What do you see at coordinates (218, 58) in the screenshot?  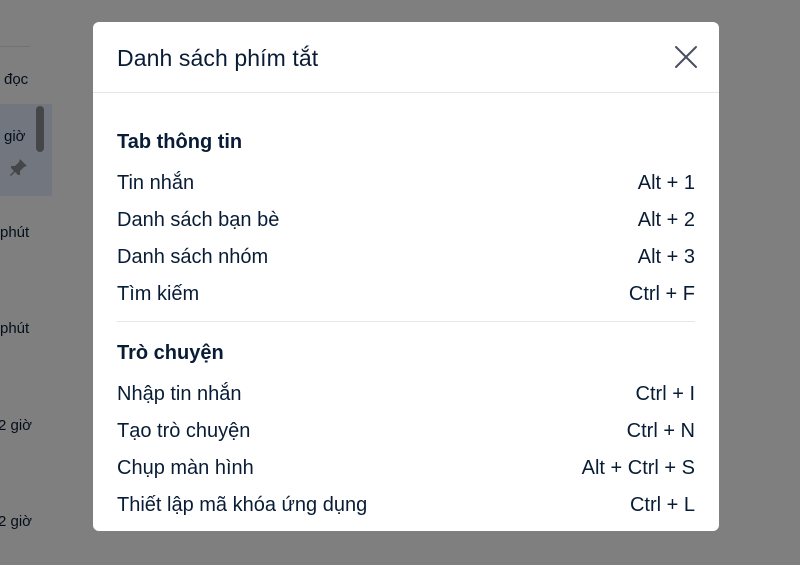 I see `dialog-title: Danh sách phím tắt` at bounding box center [218, 58].